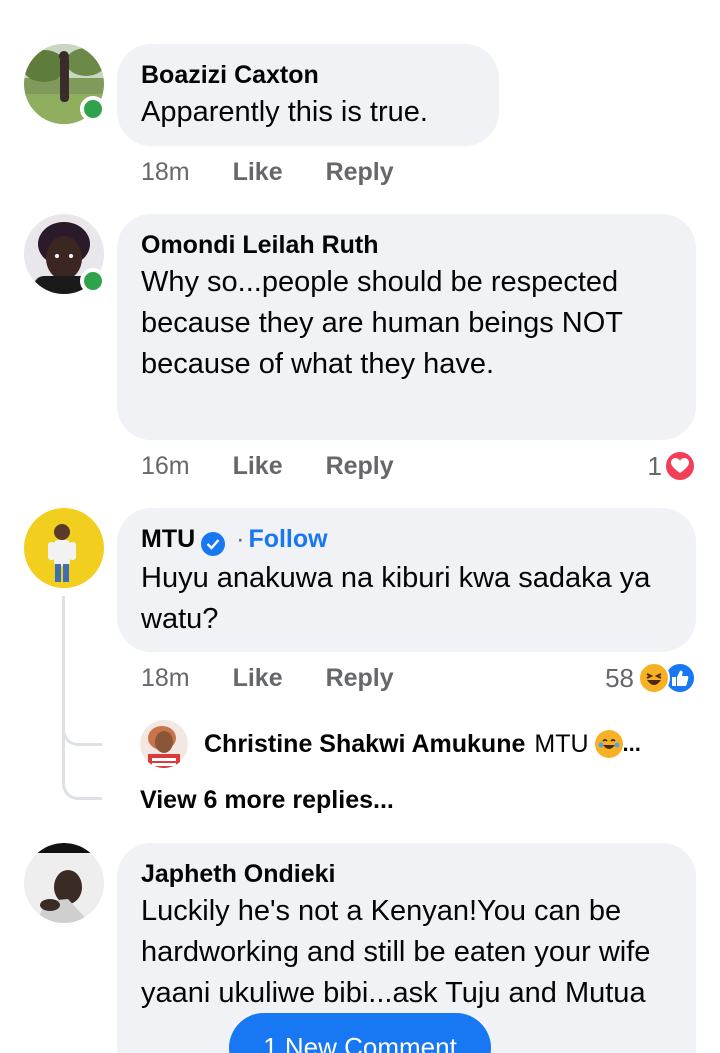 This screenshot has height=1053, width=720. I want to click on comment-author: Japheth Ondieki, so click(406, 874).